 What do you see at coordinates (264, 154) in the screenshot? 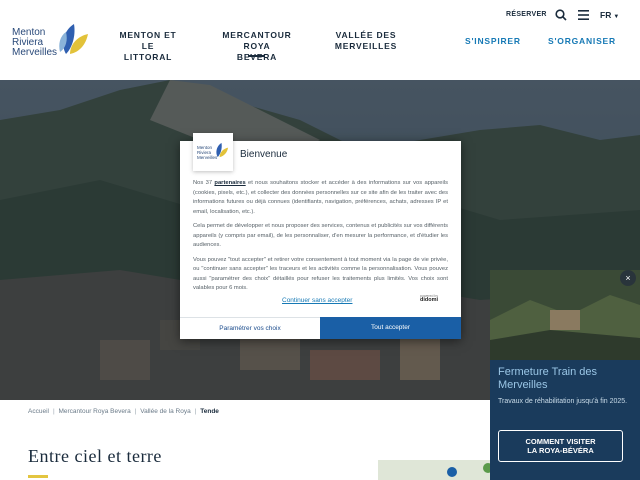
I see `consent-title: Bienvenue` at bounding box center [264, 154].